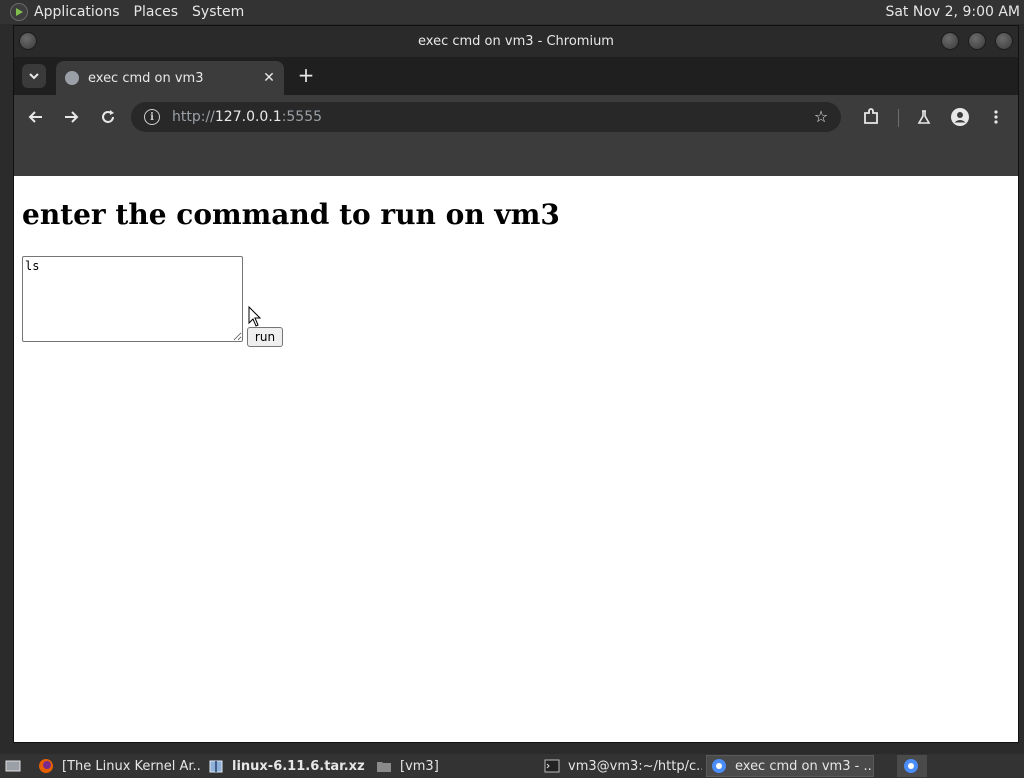  Describe the element at coordinates (152, 117) in the screenshot. I see `site-info-icon: i` at that location.